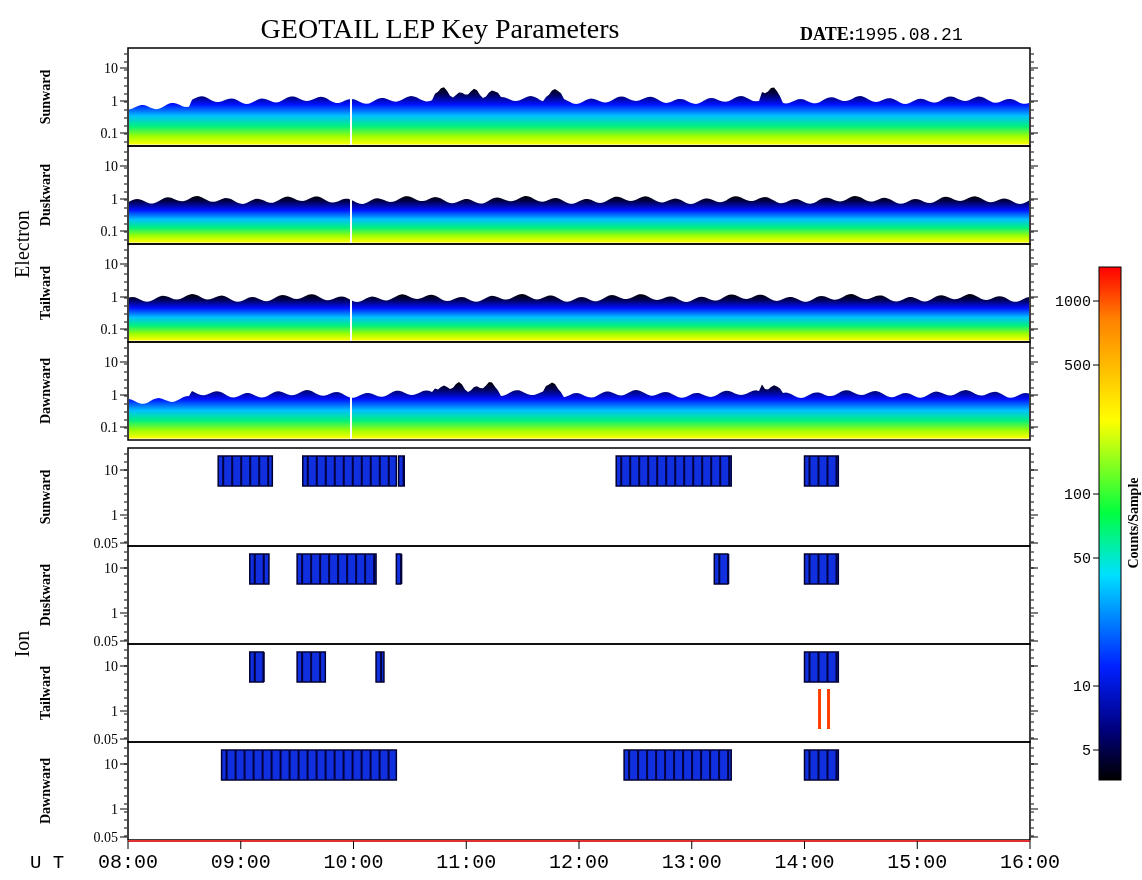  I want to click on group-label: Ion, so click(22, 644).